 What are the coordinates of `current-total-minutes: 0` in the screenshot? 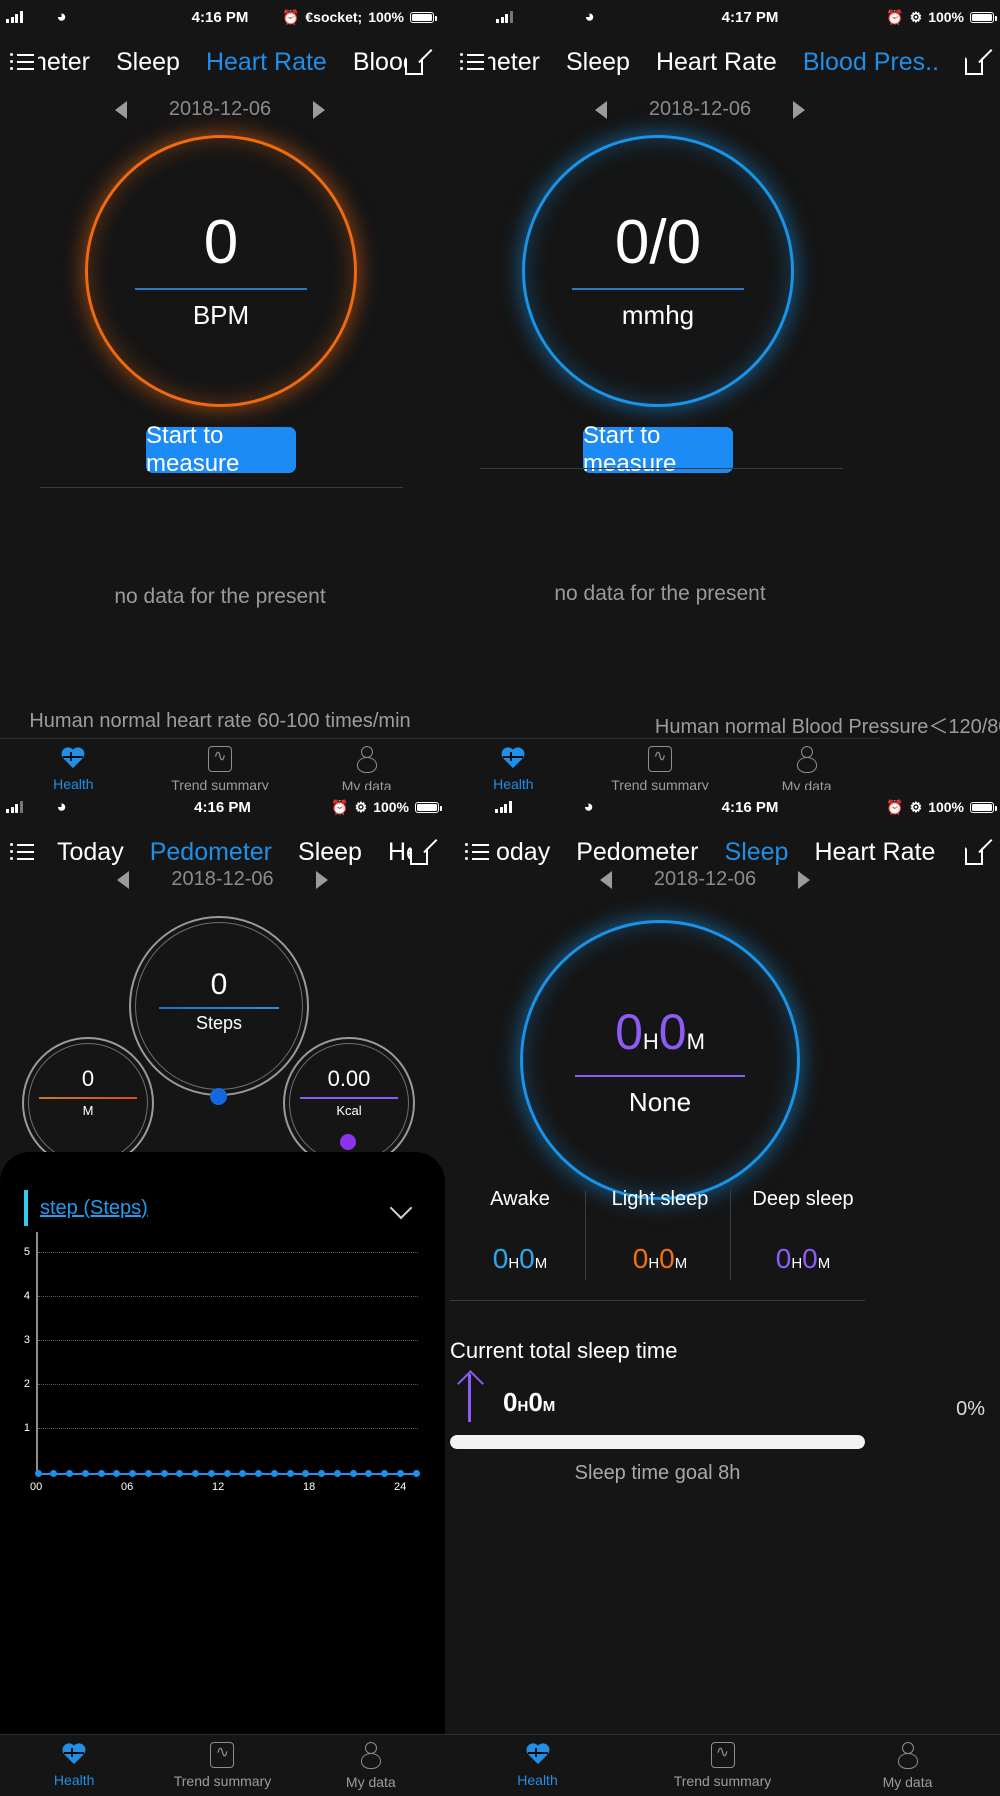 It's located at (535, 1402).